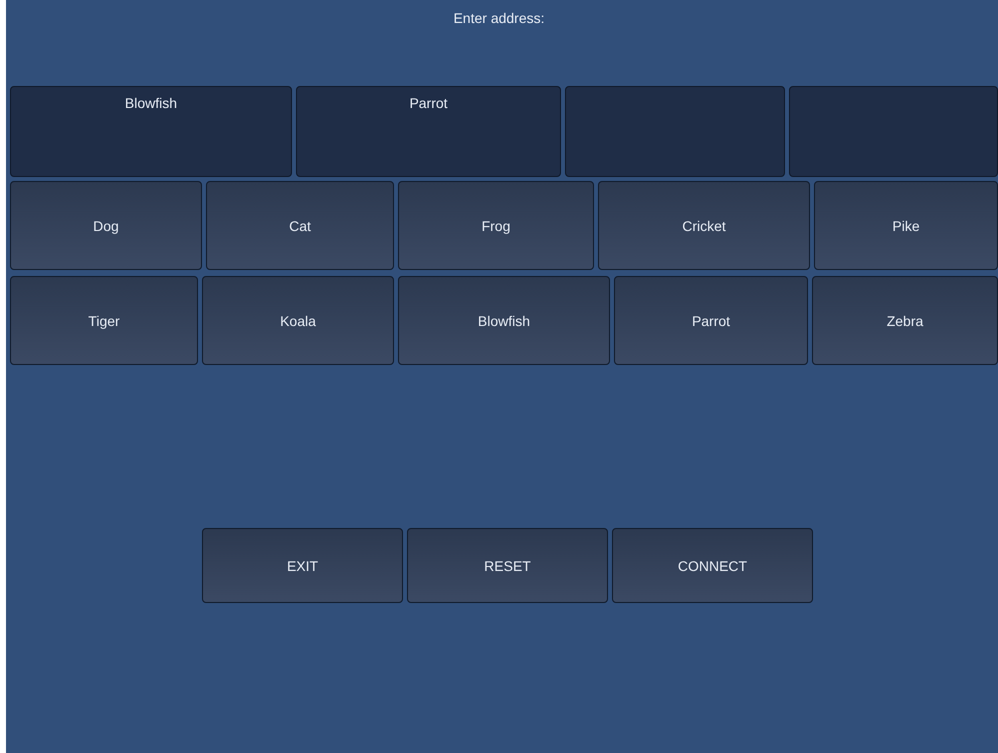 The image size is (998, 753). Describe the element at coordinates (496, 225) in the screenshot. I see `animal-key: Frog` at that location.